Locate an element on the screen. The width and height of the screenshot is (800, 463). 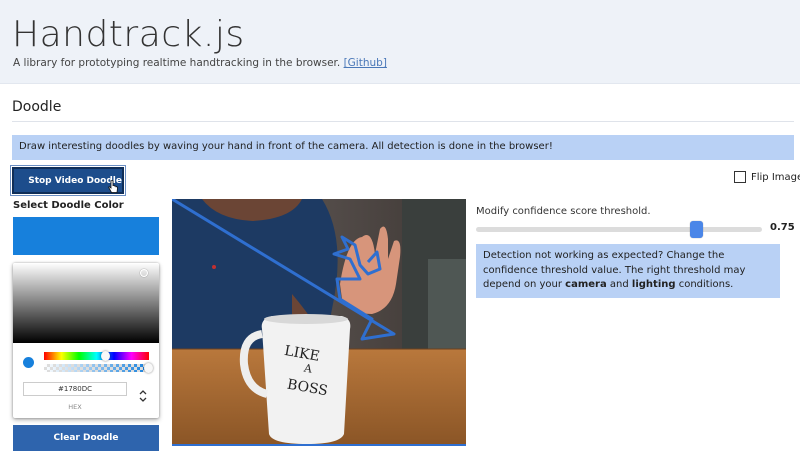
flip-image-toggle: Flip Image is located at coordinates (767, 177).